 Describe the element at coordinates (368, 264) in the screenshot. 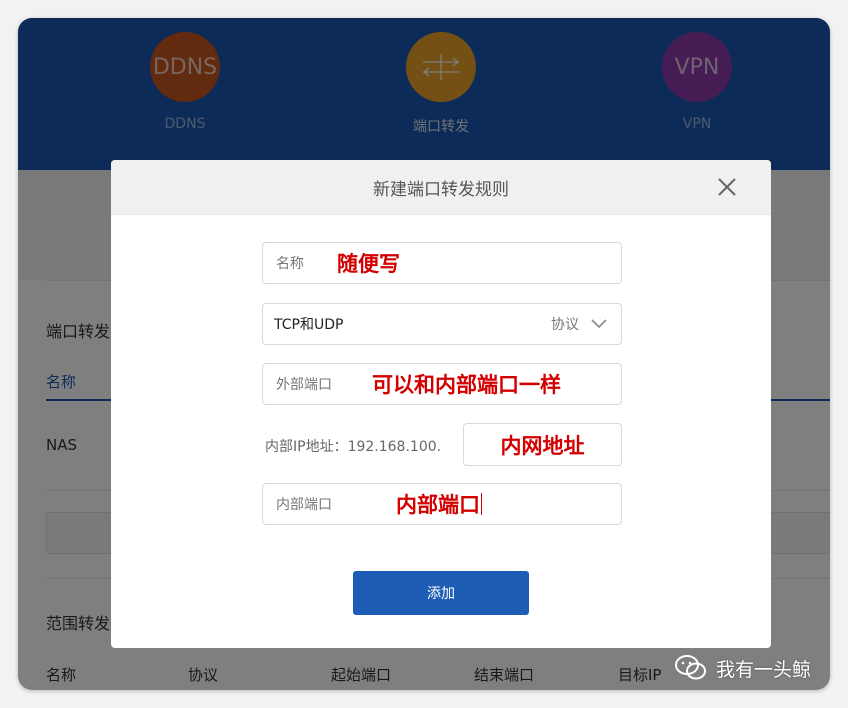

I see `name-annotation: 随便写` at that location.